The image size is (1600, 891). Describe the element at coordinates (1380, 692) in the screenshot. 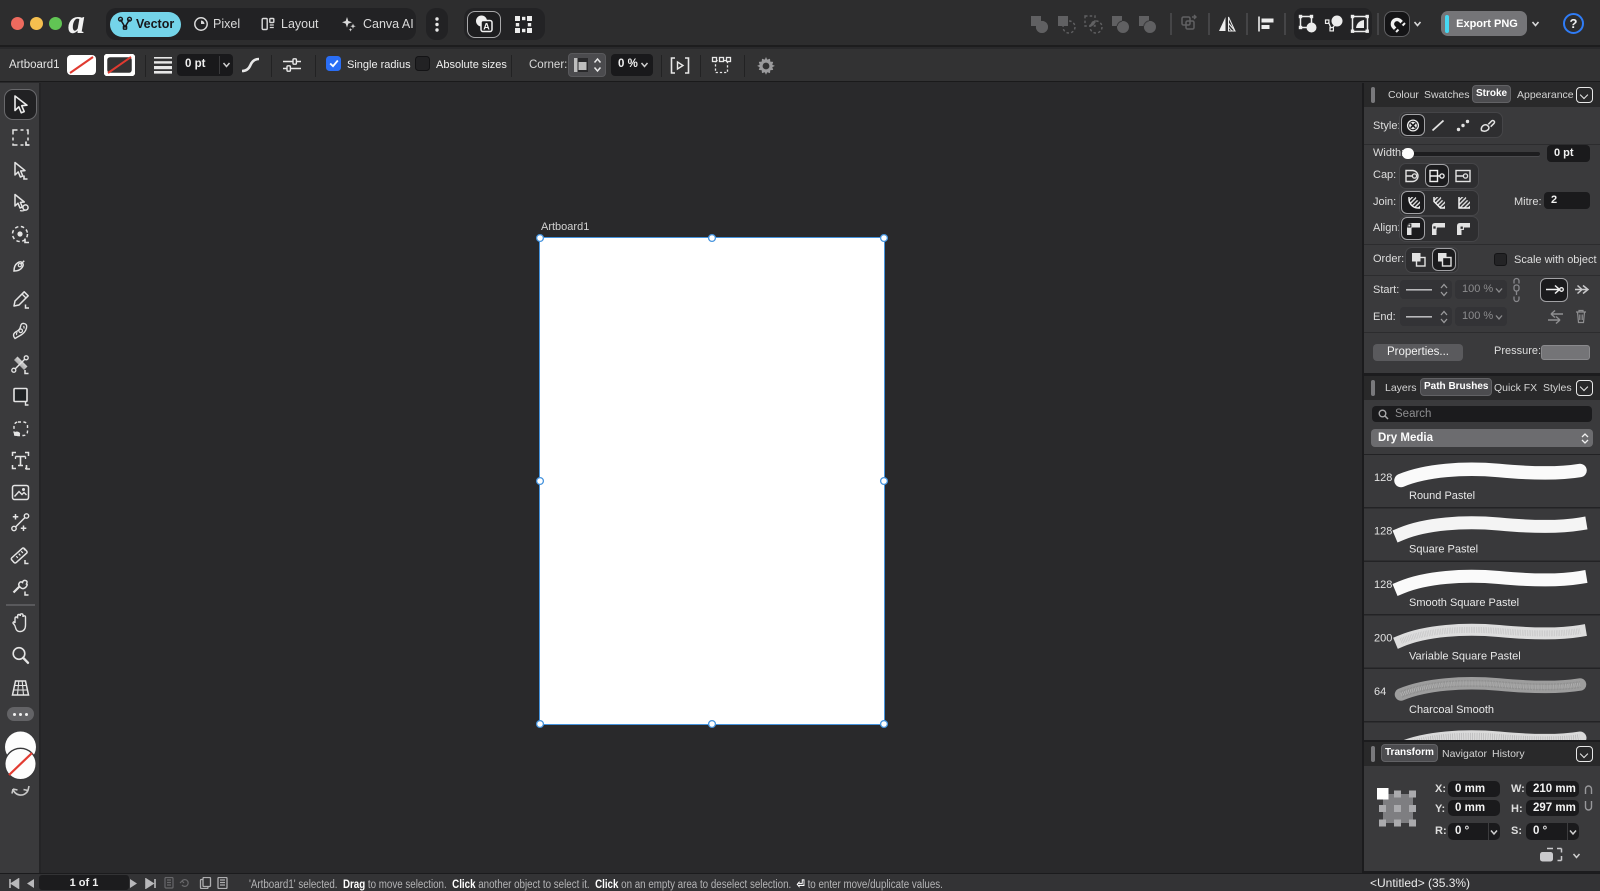

I see `svg-text: 64` at that location.